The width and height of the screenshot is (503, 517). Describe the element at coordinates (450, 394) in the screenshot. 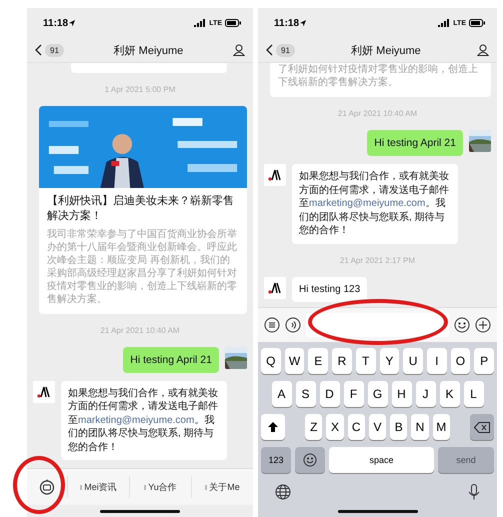

I see `letter-key: K` at that location.